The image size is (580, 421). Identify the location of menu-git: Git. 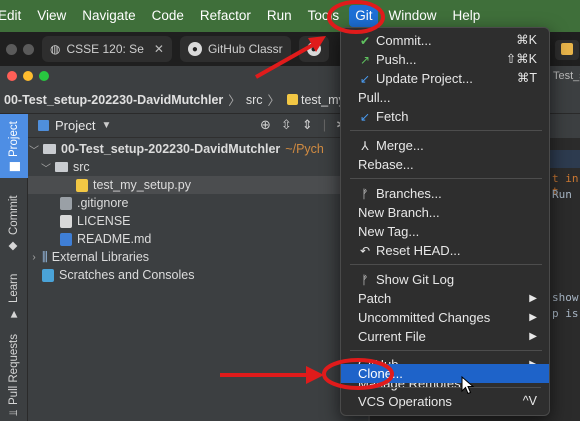
(364, 16).